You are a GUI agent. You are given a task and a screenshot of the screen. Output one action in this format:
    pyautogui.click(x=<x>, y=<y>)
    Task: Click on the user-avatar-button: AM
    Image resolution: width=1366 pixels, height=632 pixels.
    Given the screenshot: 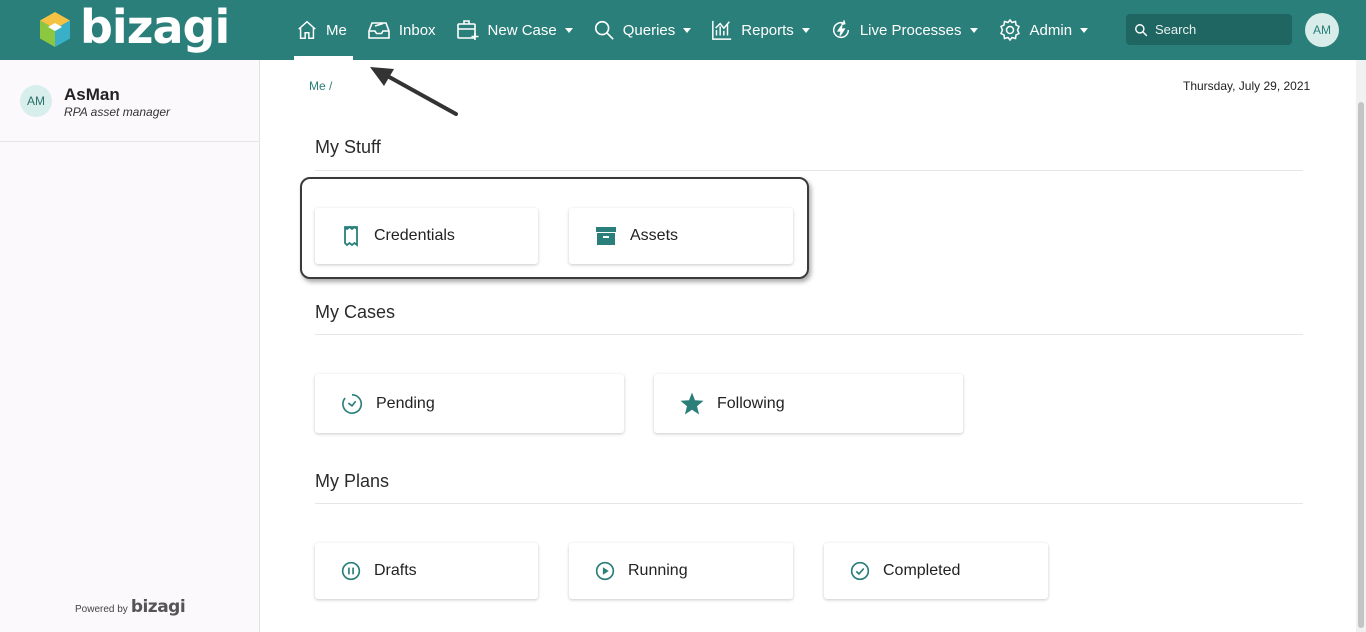 What is the action you would take?
    pyautogui.click(x=1322, y=30)
    